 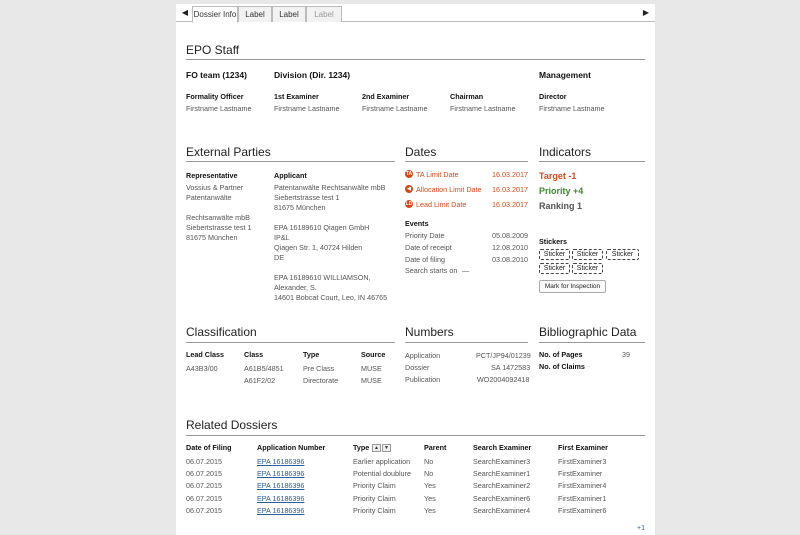 What do you see at coordinates (429, 332) in the screenshot?
I see `numbers-heading: Numbers` at bounding box center [429, 332].